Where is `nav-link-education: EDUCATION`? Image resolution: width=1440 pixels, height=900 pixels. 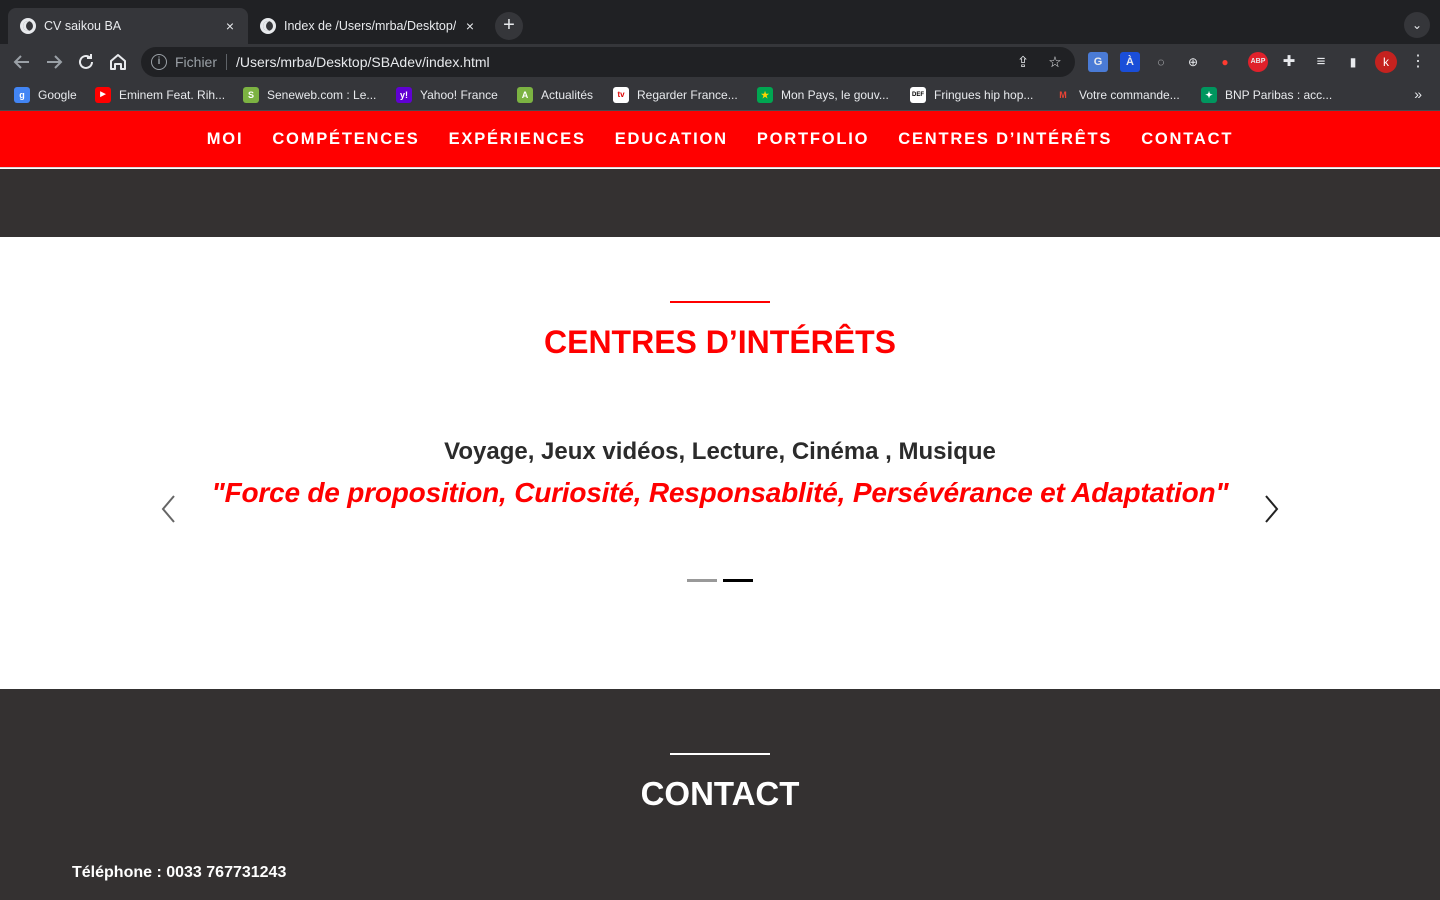 nav-link-education: EDUCATION is located at coordinates (671, 139).